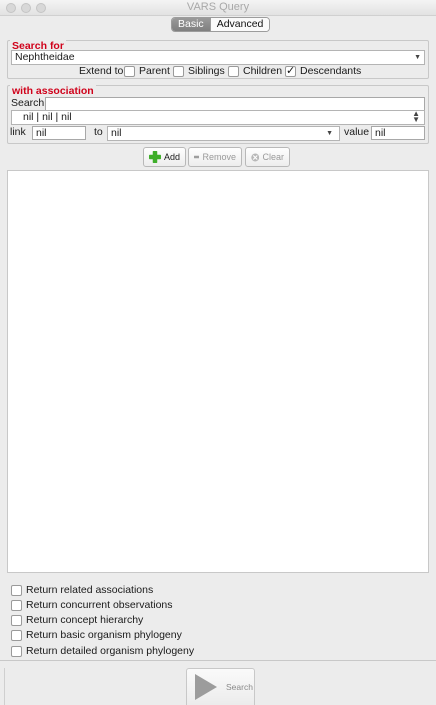 This screenshot has height=705, width=436. I want to click on association-search-input, so click(235, 104).